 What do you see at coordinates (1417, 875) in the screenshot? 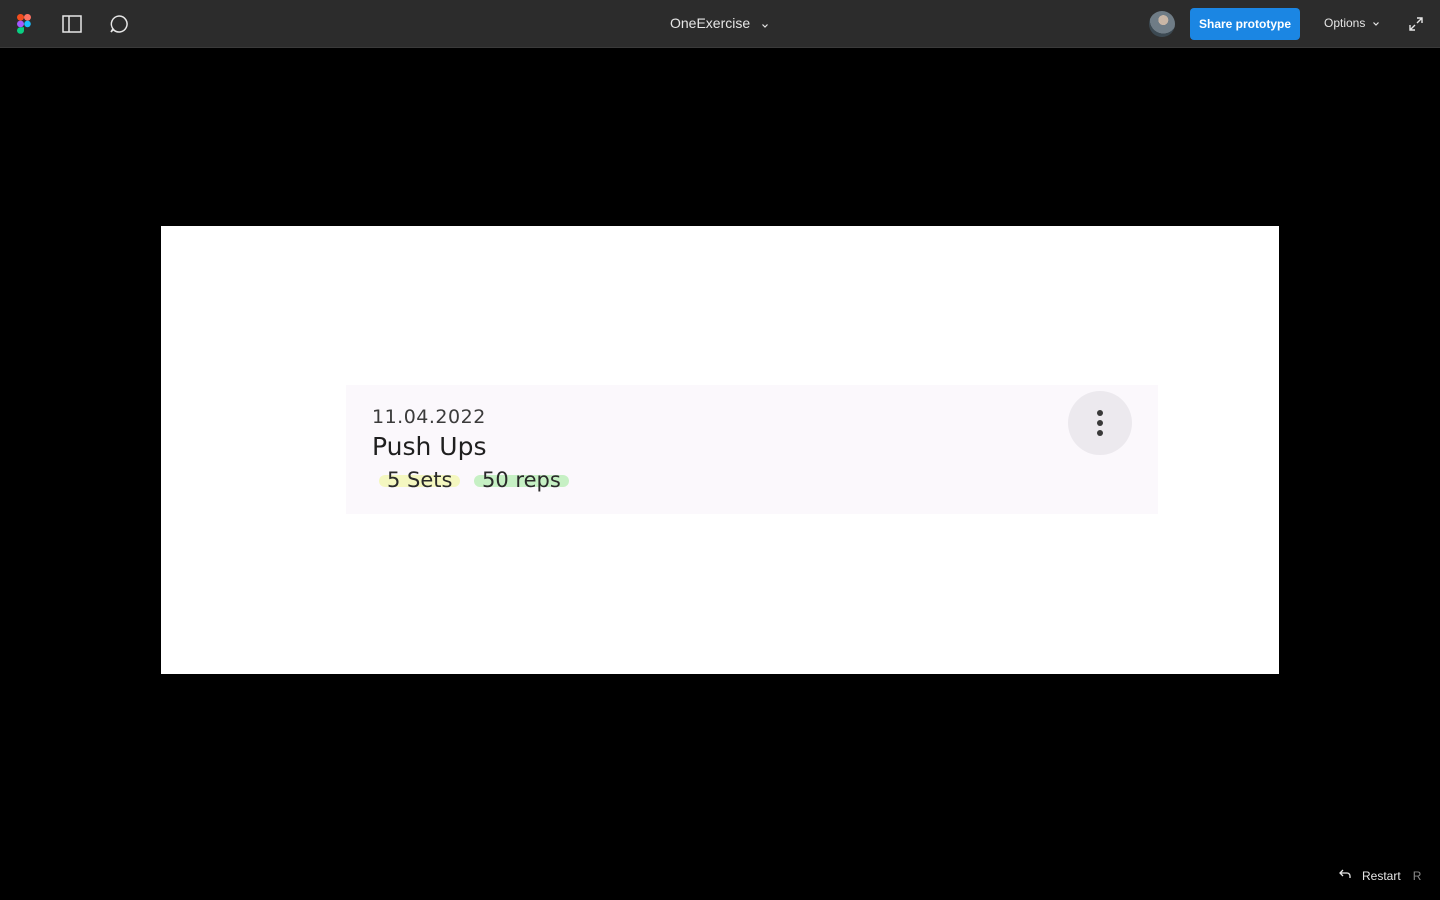
I see `restart-shortcut: R` at bounding box center [1417, 875].